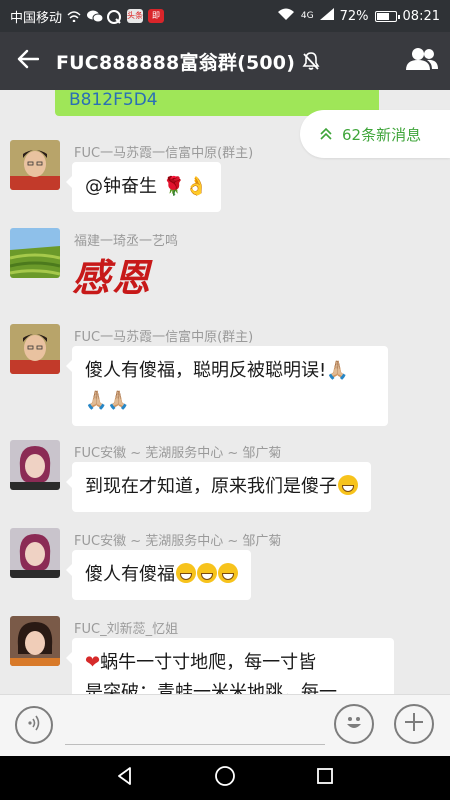  I want to click on signal-icon, so click(74, 16).